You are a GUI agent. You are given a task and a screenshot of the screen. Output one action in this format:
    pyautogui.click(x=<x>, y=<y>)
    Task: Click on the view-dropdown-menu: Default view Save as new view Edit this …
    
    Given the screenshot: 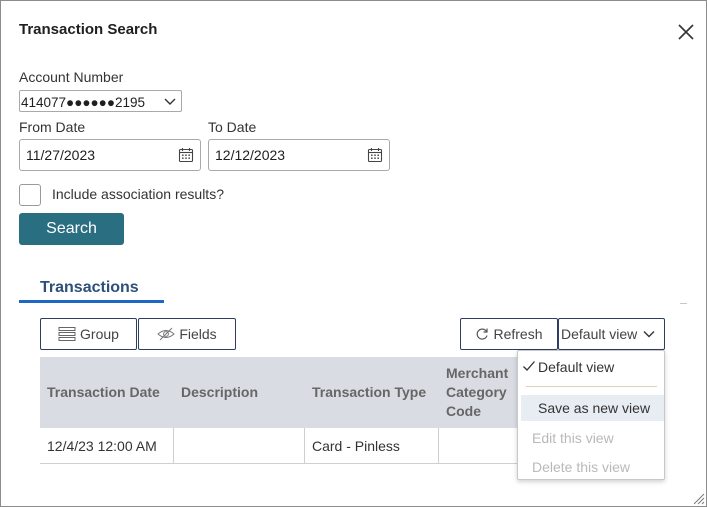 What is the action you would take?
    pyautogui.click(x=591, y=415)
    